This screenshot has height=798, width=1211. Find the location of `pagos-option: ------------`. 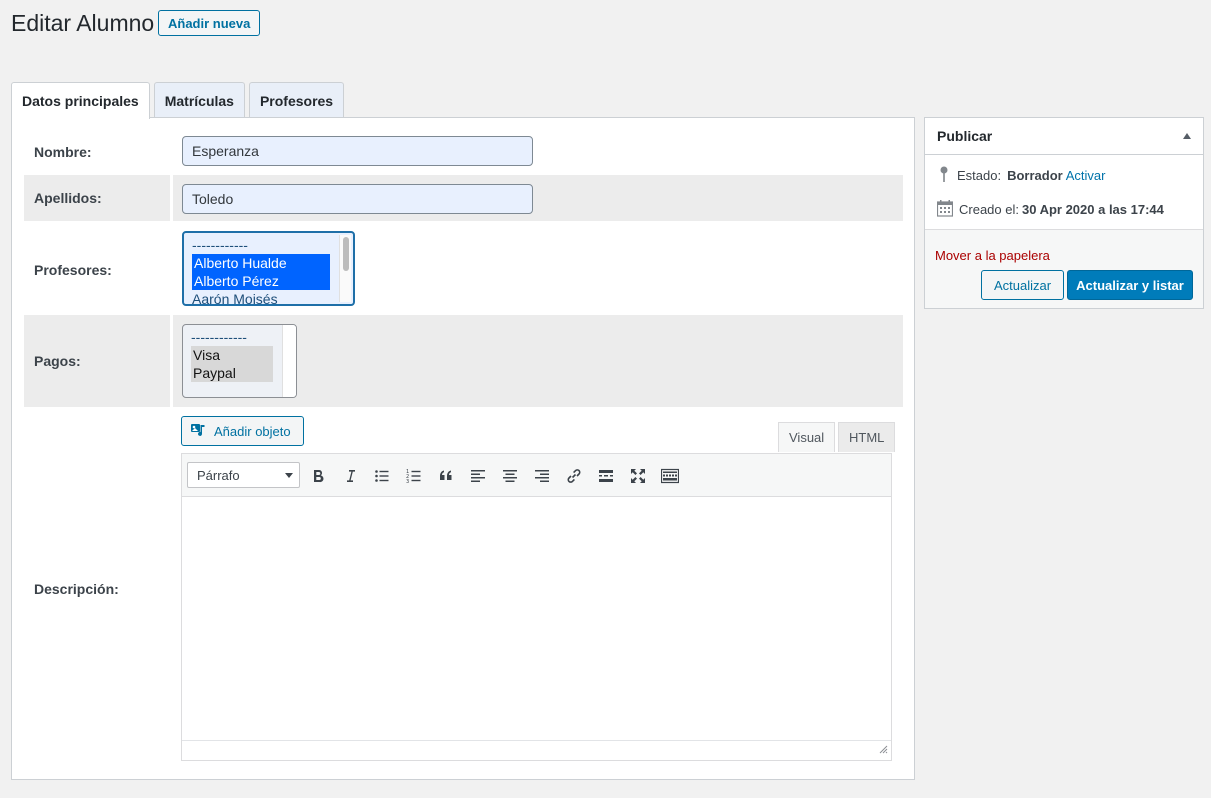

pagos-option: ------------ is located at coordinates (228, 337).